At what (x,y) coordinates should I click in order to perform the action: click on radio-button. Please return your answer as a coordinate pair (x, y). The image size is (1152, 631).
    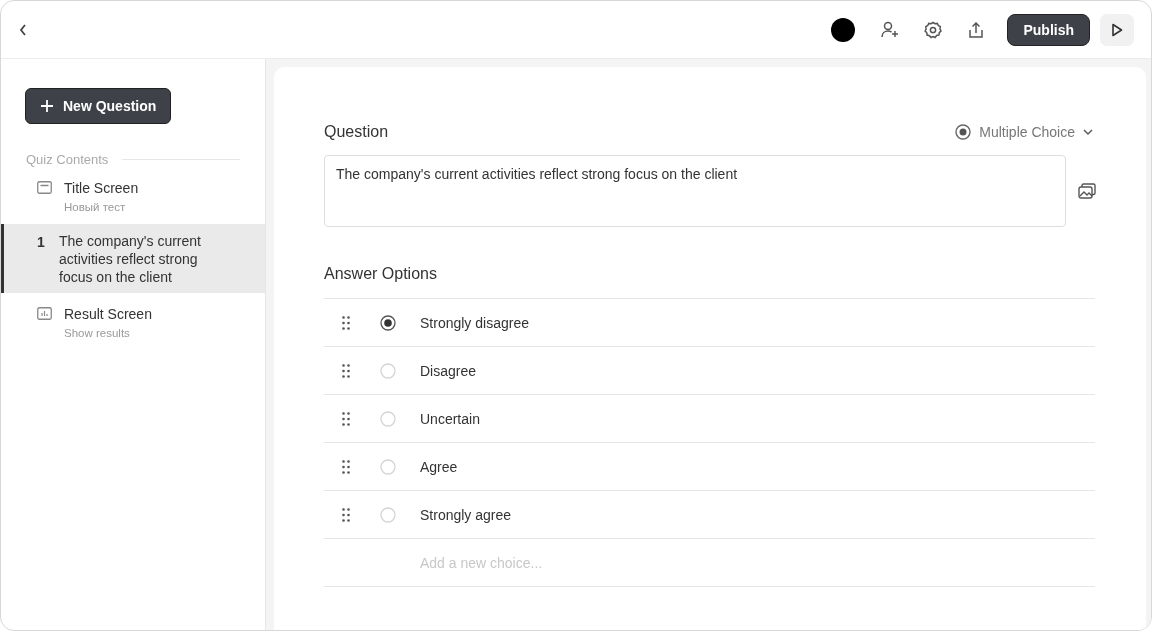
    Looking at the image, I should click on (388, 322).